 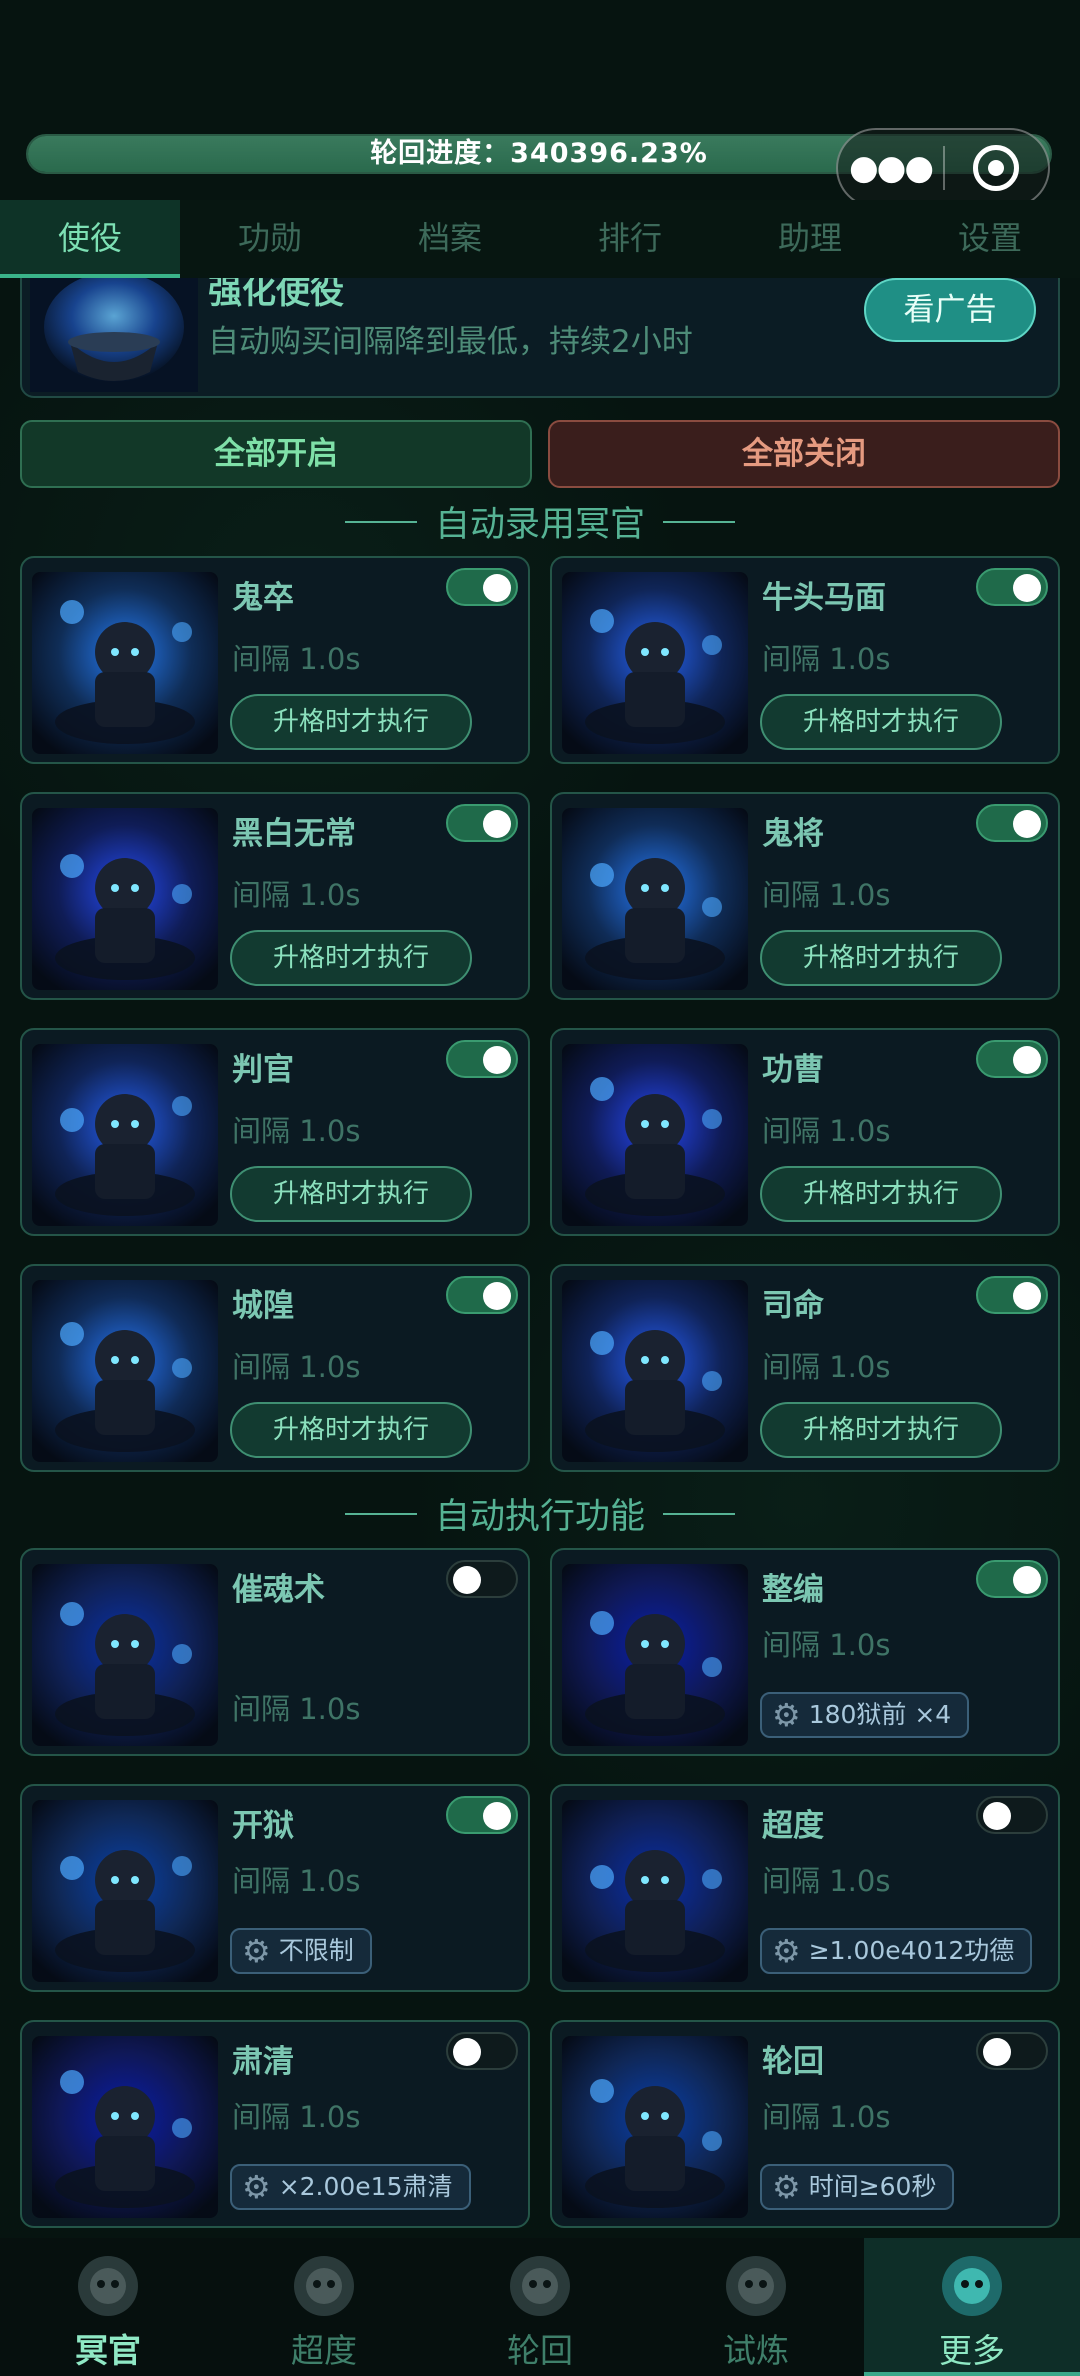 I want to click on card-name: 黑白无常, so click(x=294, y=834).